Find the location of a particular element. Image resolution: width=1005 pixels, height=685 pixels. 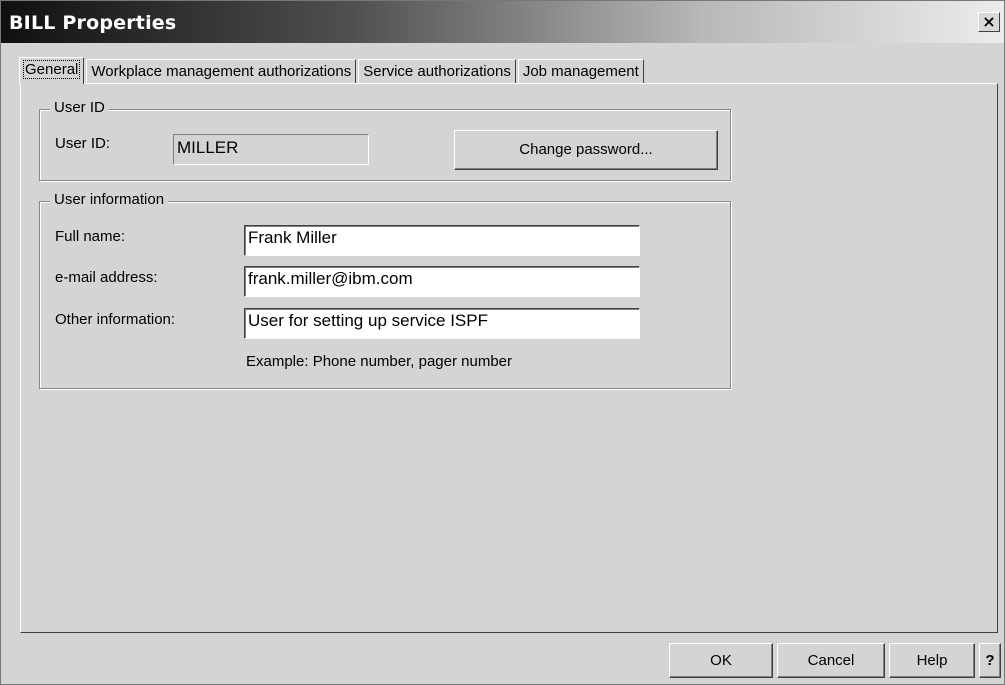

email-label: e-mail address: is located at coordinates (106, 277).